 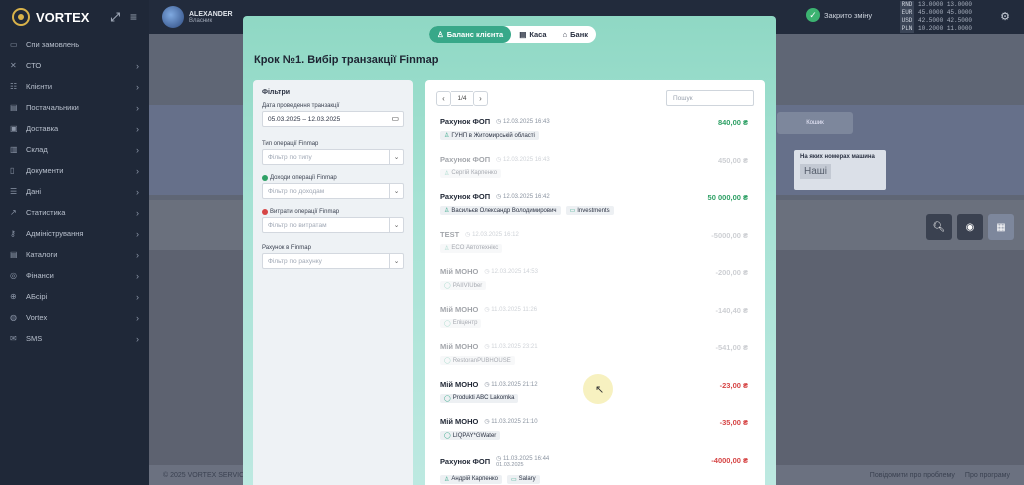 I want to click on transaction-tag-text: Investments, so click(x=593, y=210).